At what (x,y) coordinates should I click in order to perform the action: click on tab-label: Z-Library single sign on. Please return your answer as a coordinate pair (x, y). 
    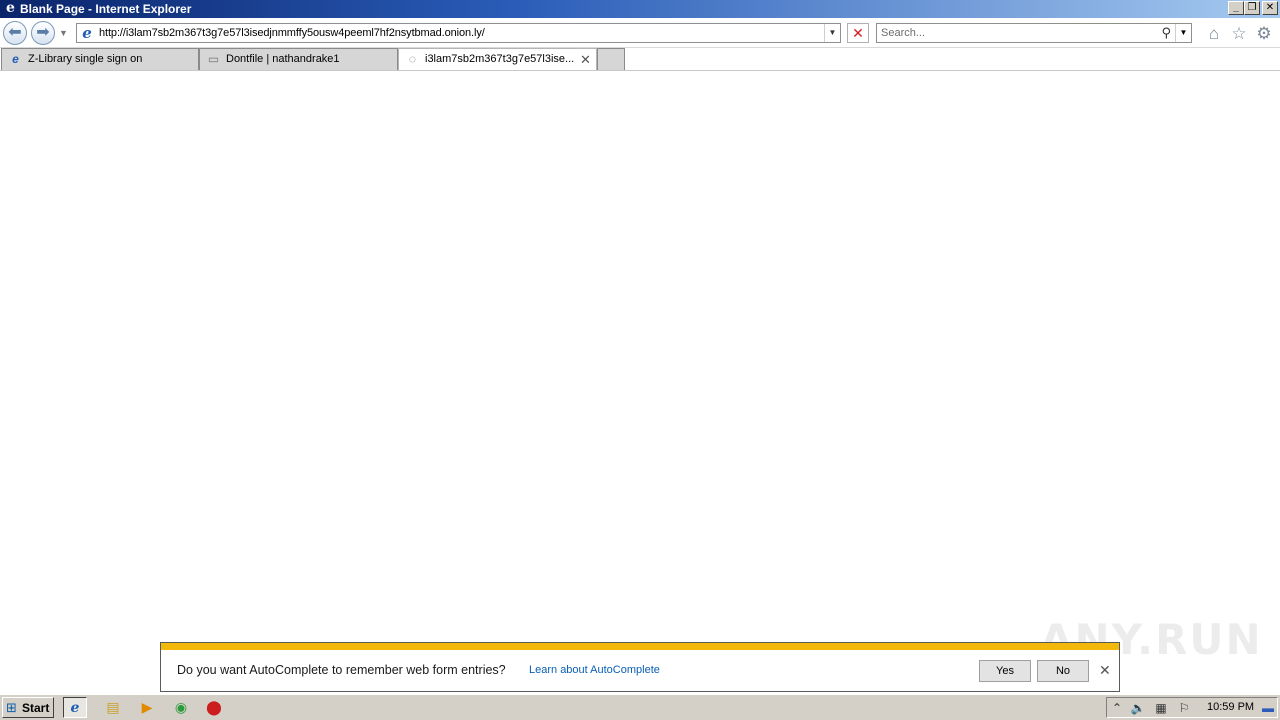
    Looking at the image, I should click on (85, 59).